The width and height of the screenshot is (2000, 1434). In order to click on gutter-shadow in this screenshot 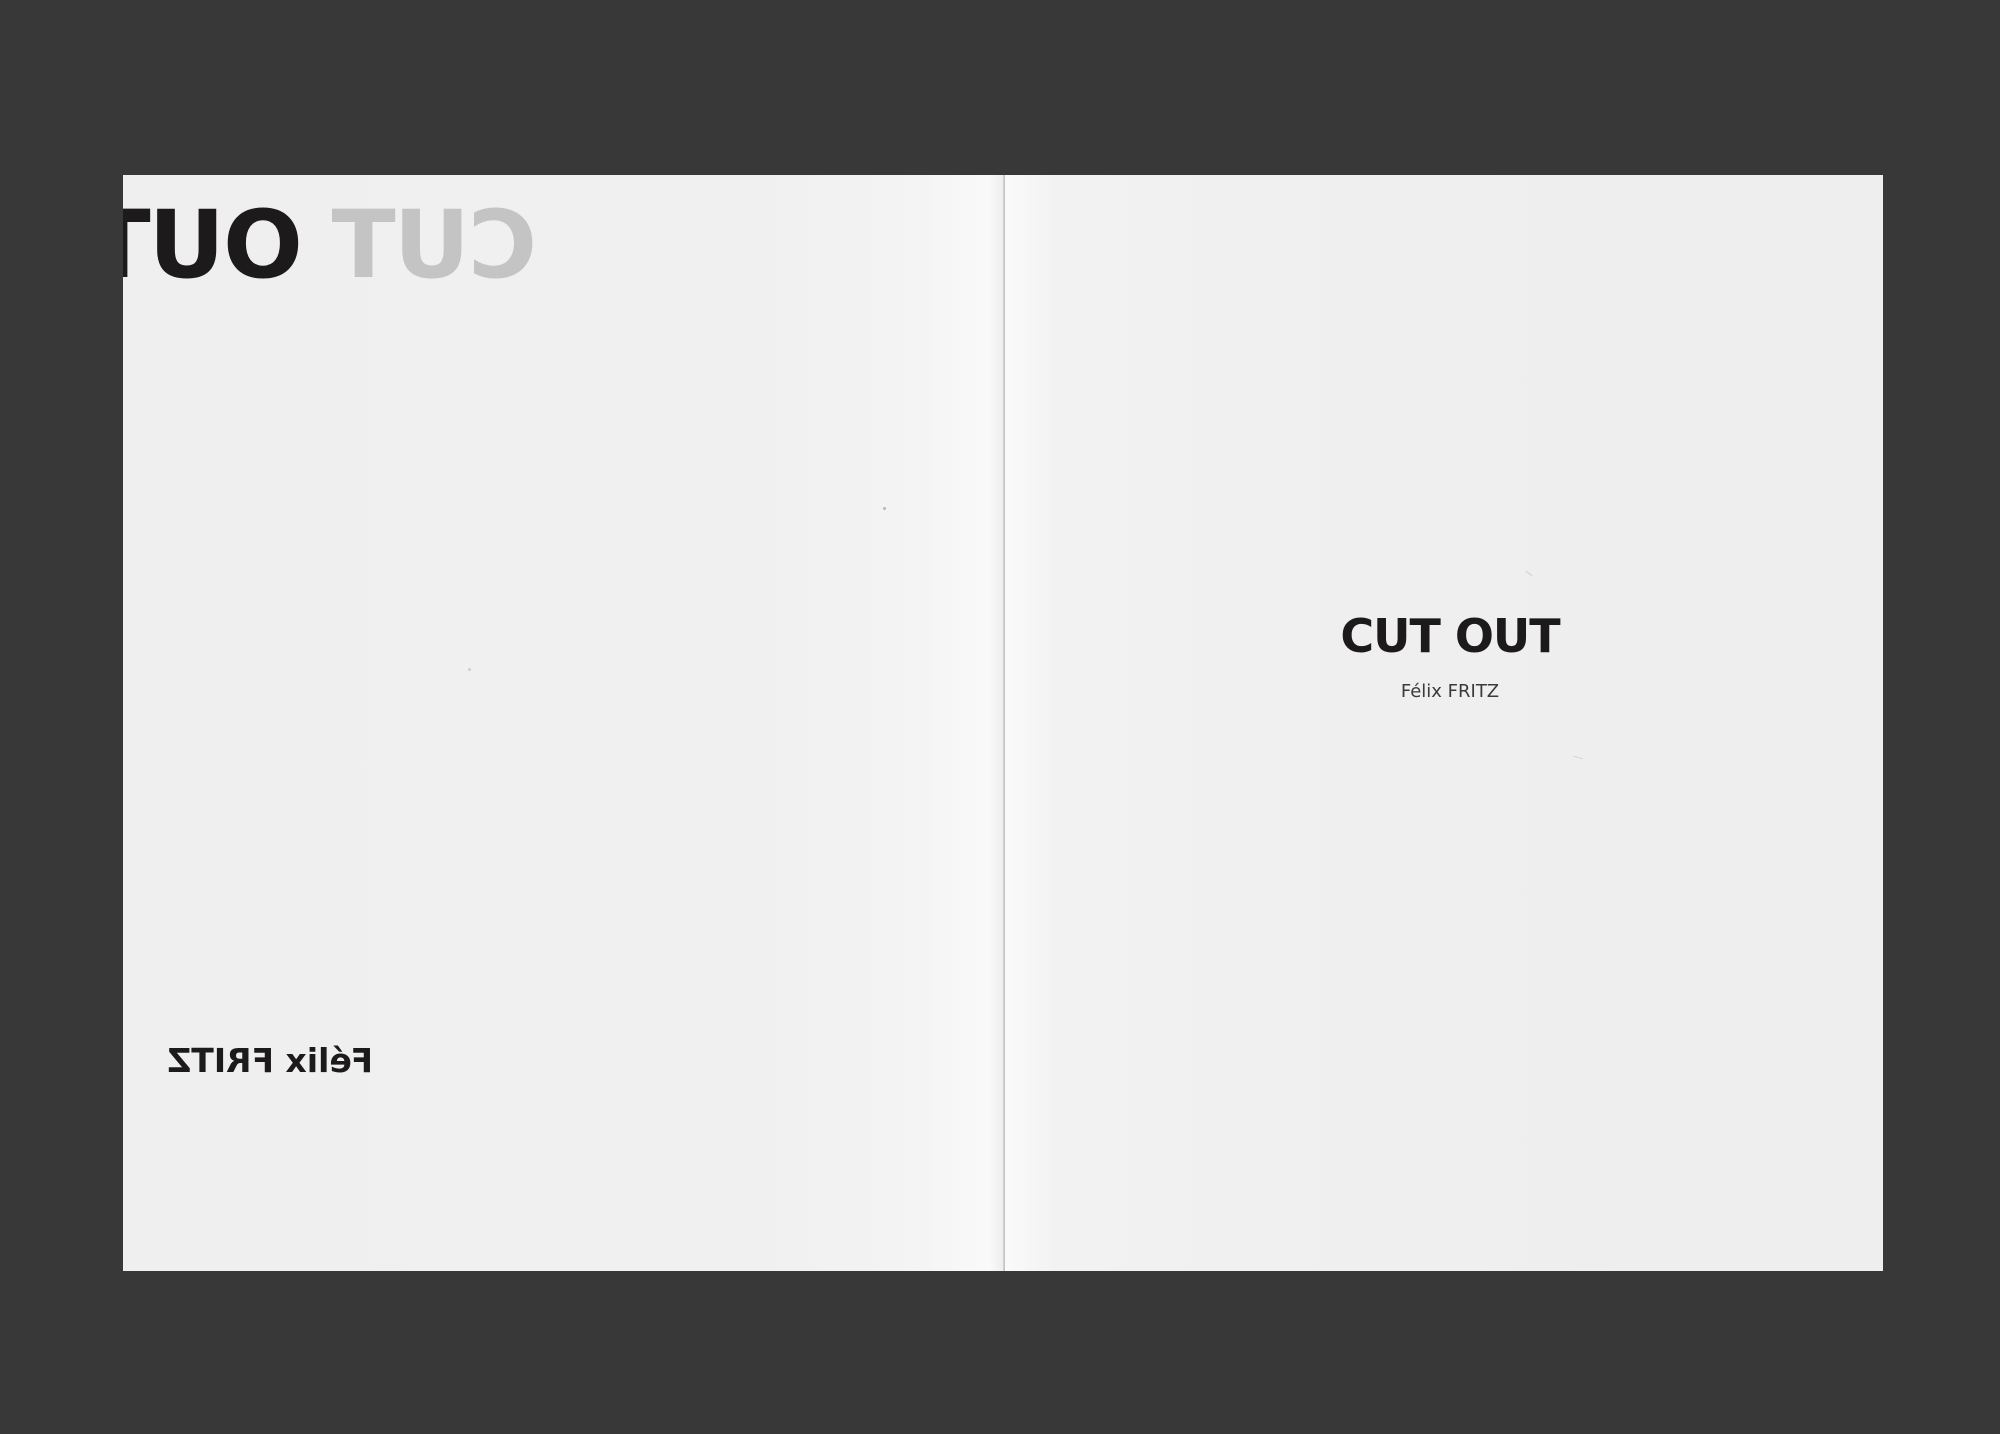, I will do `click(996, 723)`.